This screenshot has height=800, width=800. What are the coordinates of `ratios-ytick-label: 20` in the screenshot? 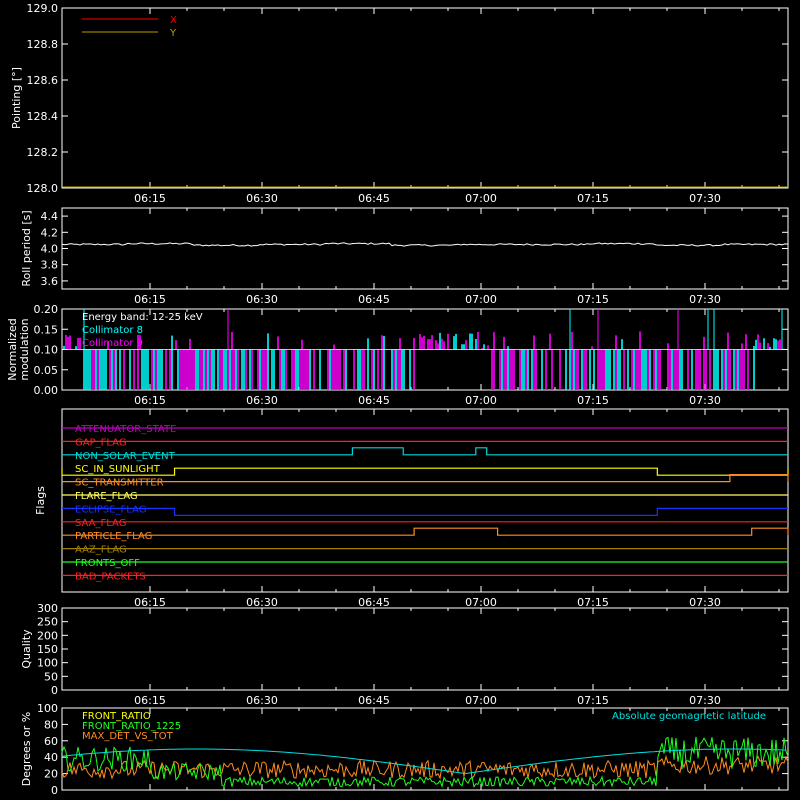 It's located at (51, 774).